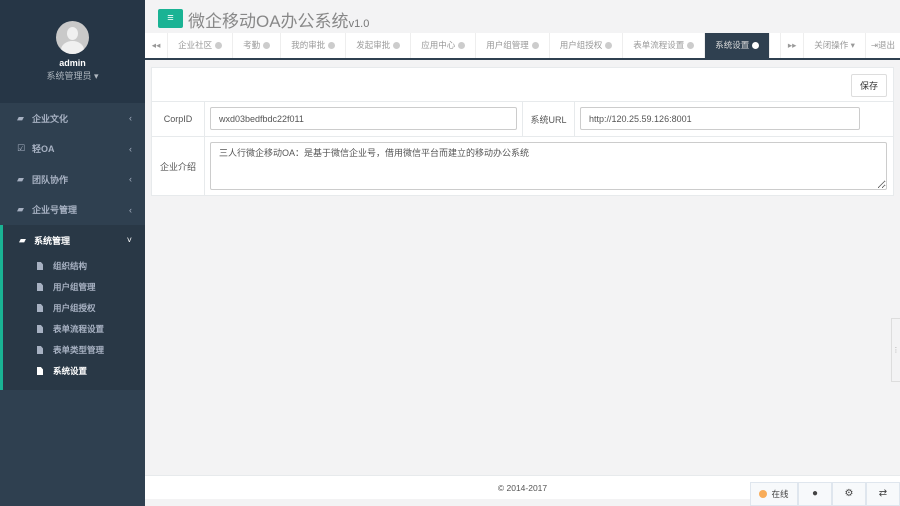  What do you see at coordinates (763, 494) in the screenshot?
I see `check-circle-icon` at bounding box center [763, 494].